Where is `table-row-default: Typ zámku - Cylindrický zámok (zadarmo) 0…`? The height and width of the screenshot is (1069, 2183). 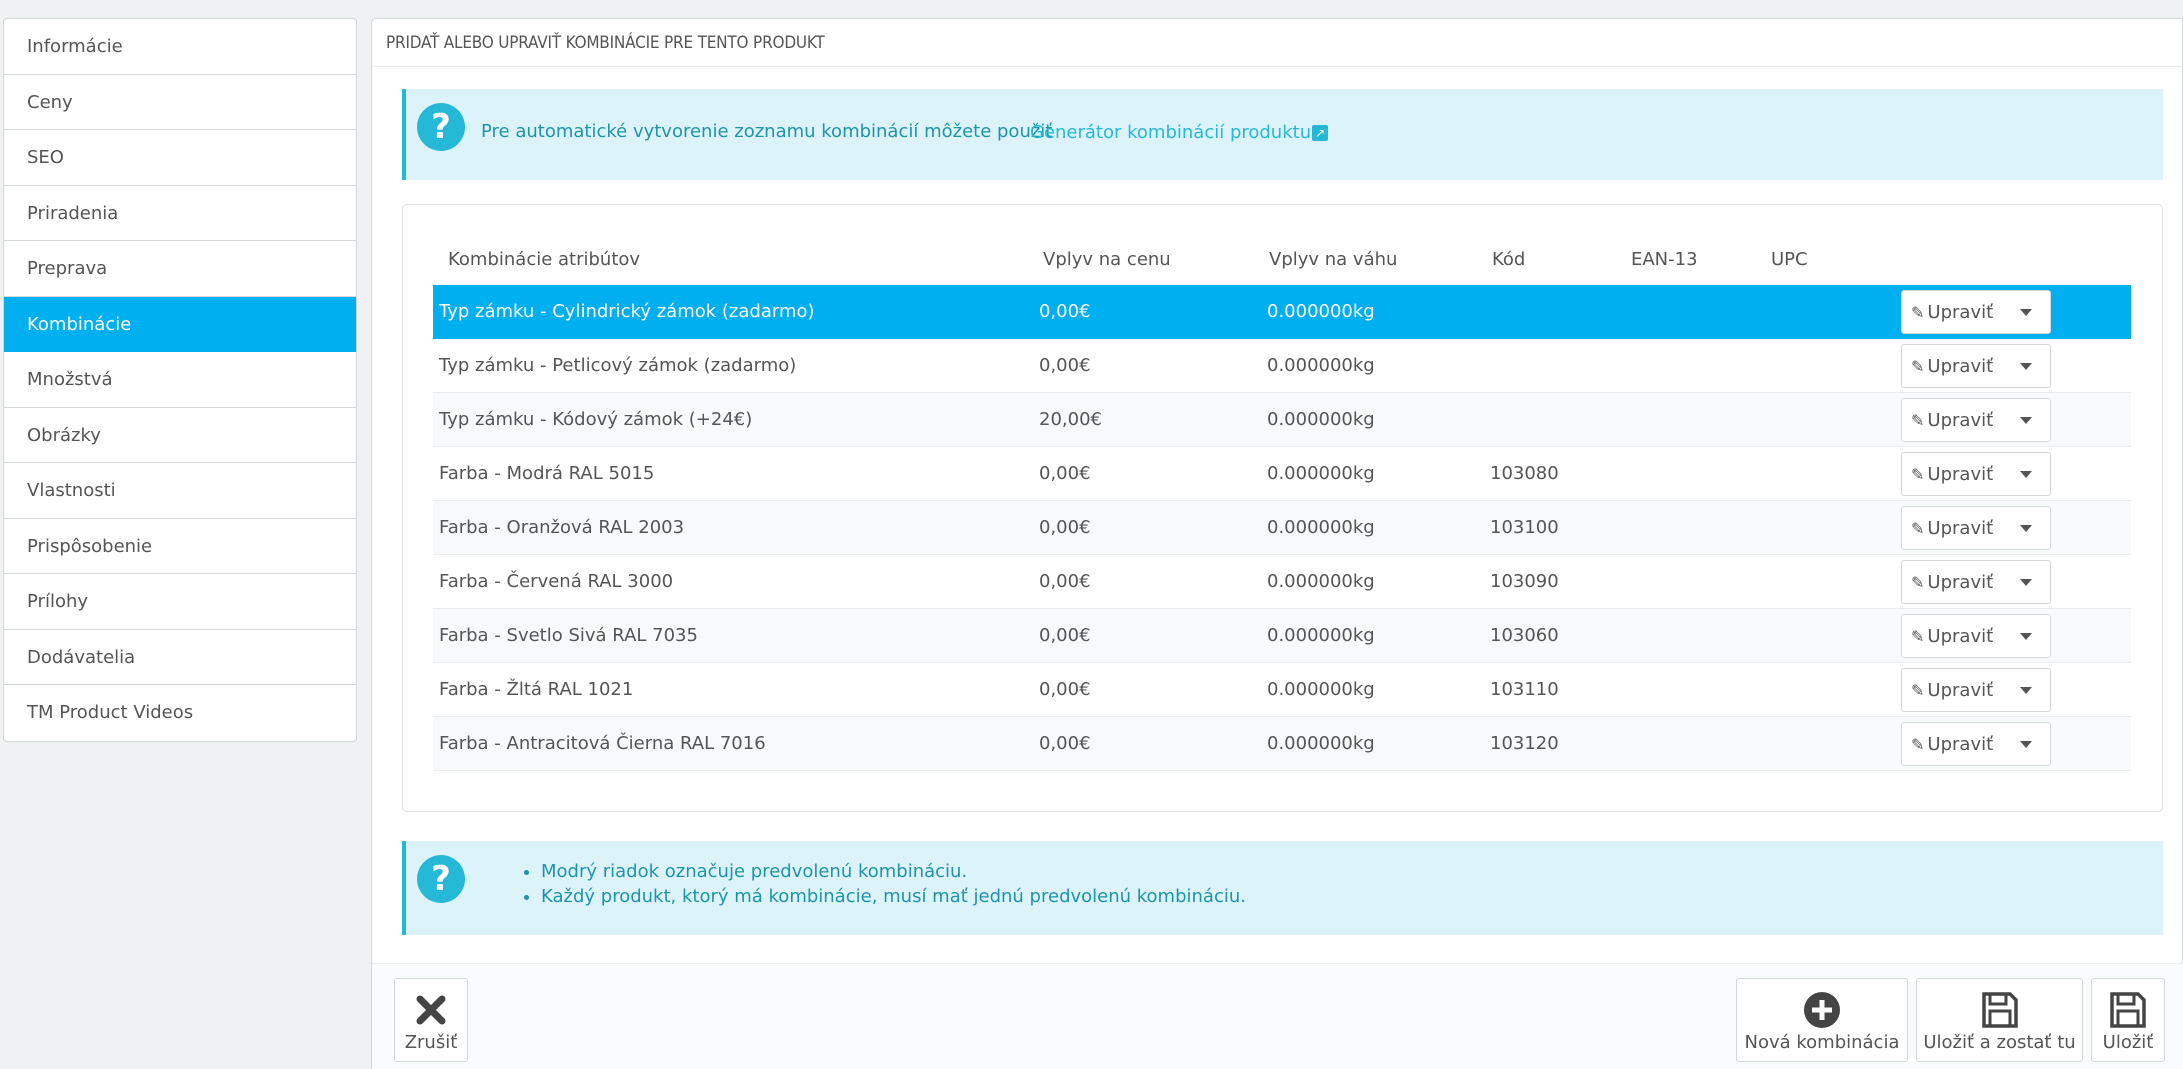 table-row-default: Typ zámku - Cylindrický zámok (zadarmo) 0… is located at coordinates (1282, 312).